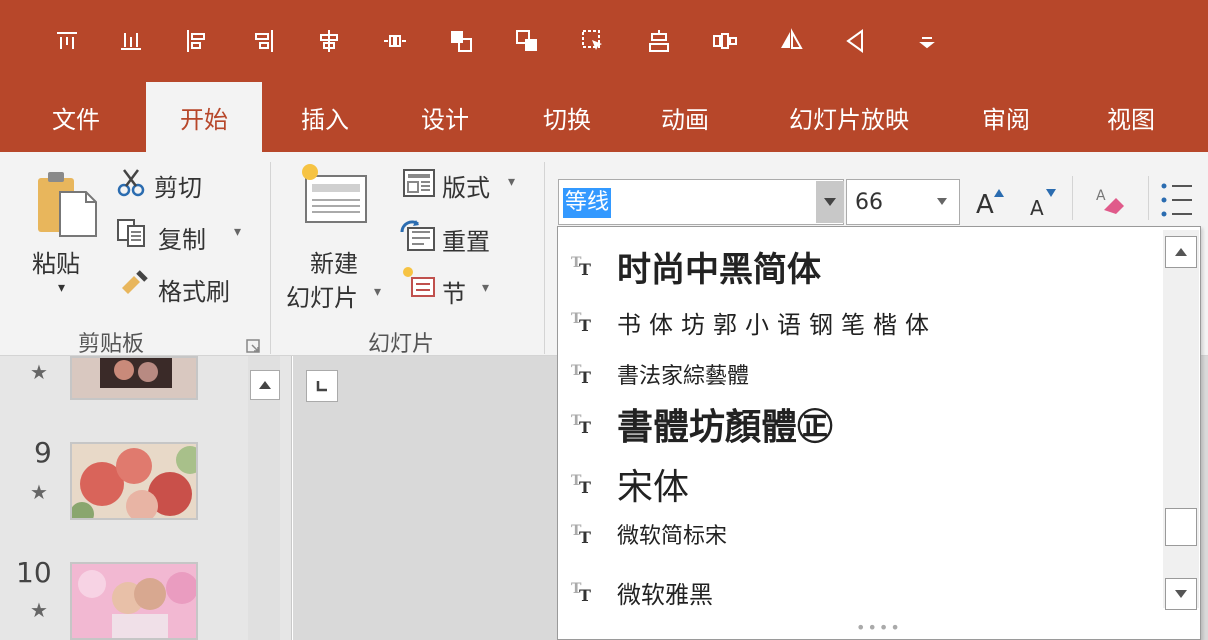 The image size is (1208, 640). Describe the element at coordinates (66, 204) in the screenshot. I see `paste-icon` at that location.